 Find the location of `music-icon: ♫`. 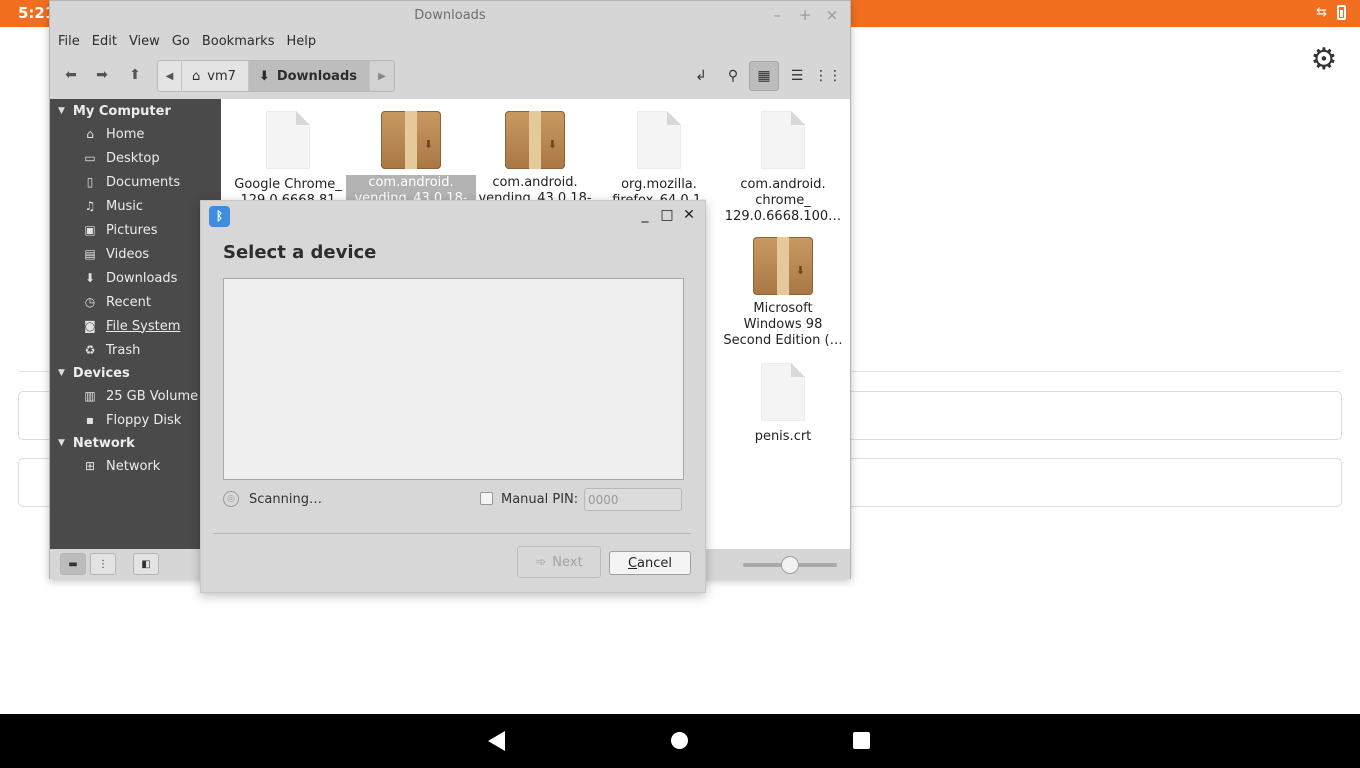

music-icon: ♫ is located at coordinates (90, 206).